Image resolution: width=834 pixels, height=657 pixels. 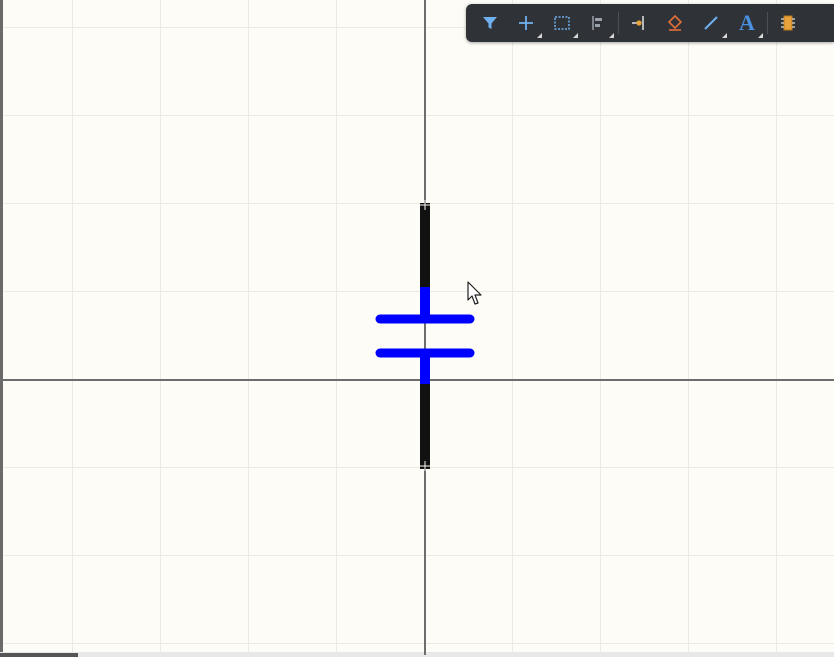 I want to click on line-icon, so click(x=711, y=23).